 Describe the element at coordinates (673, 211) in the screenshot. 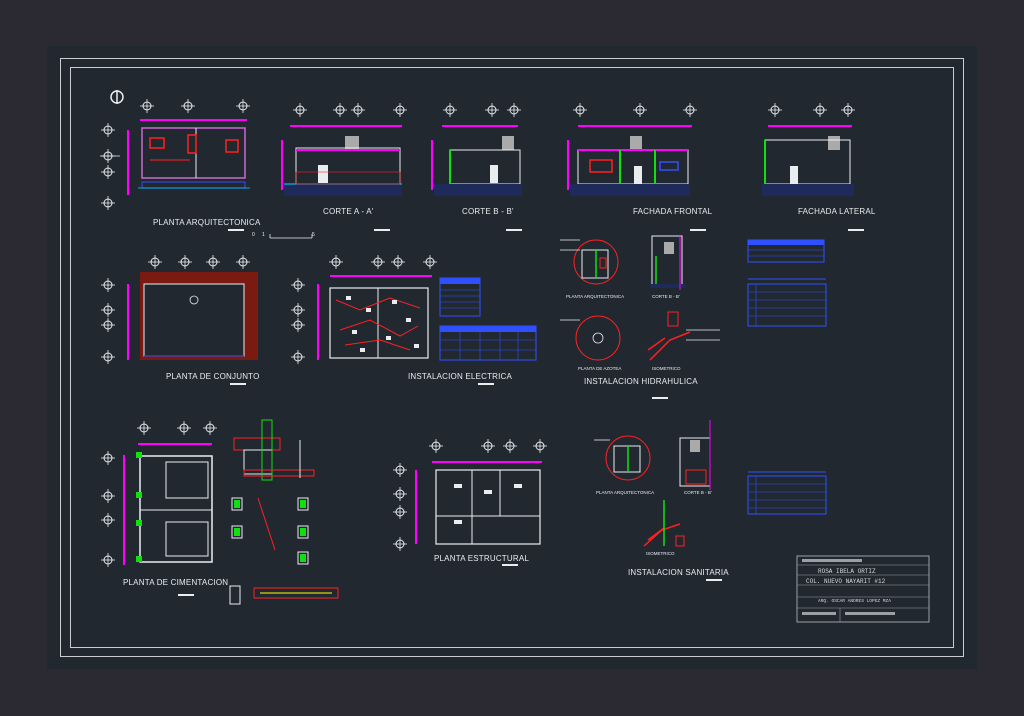

I see `label-fachada-frontal: FACHADA FRONTAL` at that location.